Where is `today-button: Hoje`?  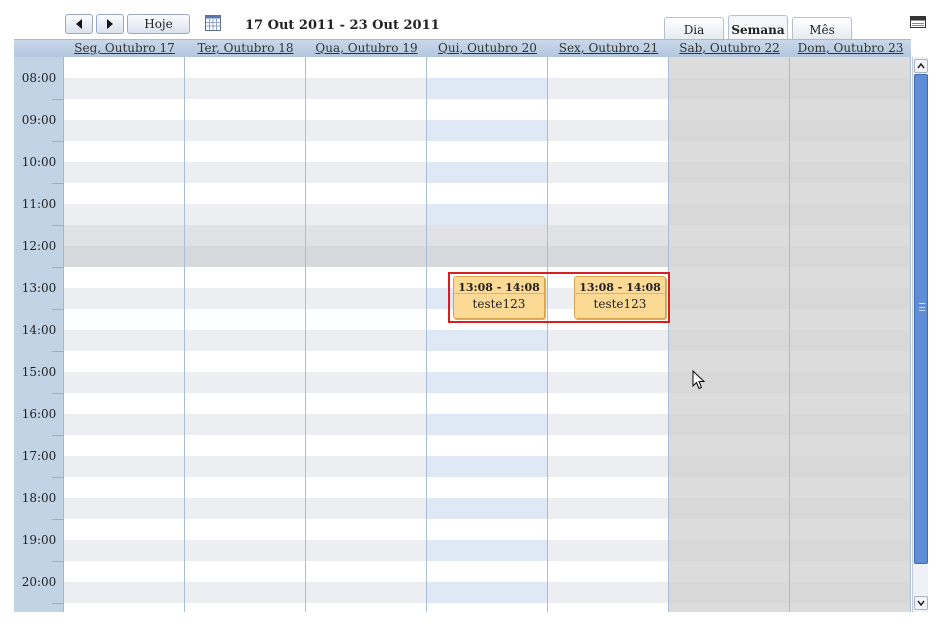 today-button: Hoje is located at coordinates (158, 24).